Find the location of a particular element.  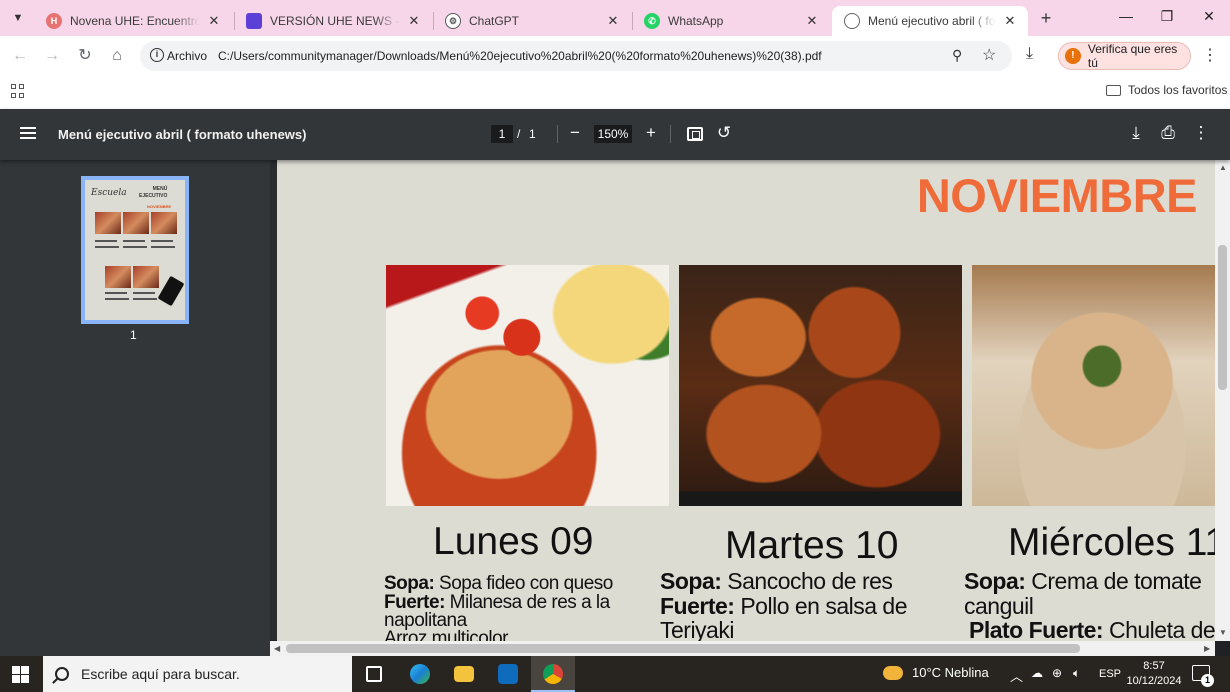

tuesday-soup: Sopa: Sancocho de res is located at coordinates (776, 581).